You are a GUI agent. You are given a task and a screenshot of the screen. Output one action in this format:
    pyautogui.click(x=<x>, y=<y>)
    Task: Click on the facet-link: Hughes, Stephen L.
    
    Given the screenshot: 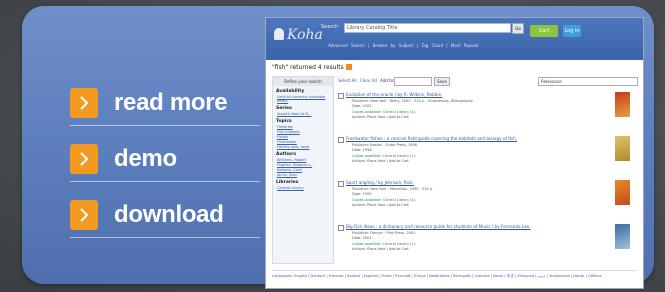 What is the action you would take?
    pyautogui.click(x=305, y=165)
    